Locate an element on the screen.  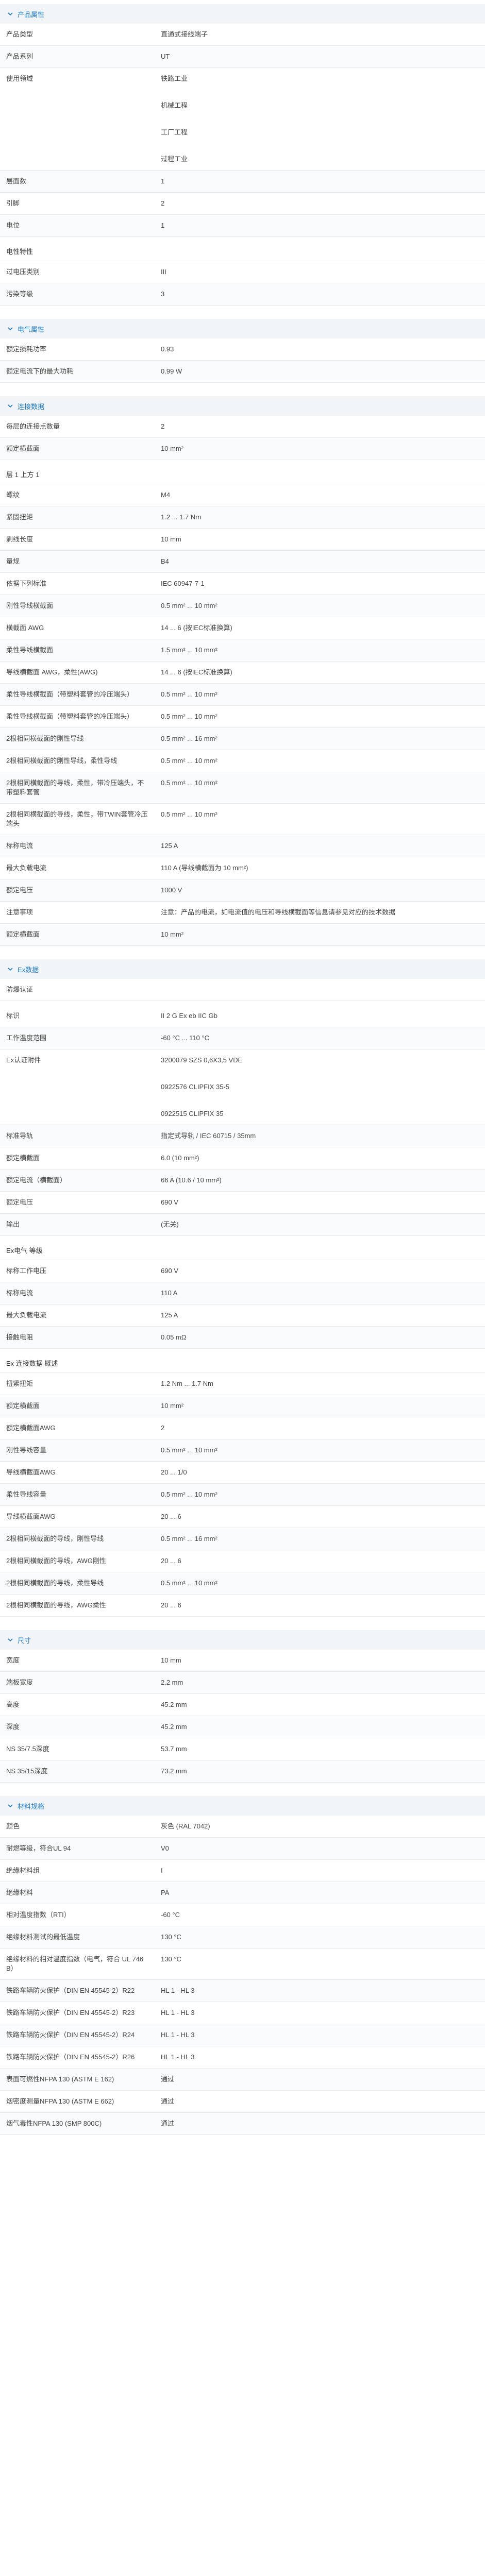
spec-value-line: 66 A (10.6 / 10 mm²) is located at coordinates (191, 1180).